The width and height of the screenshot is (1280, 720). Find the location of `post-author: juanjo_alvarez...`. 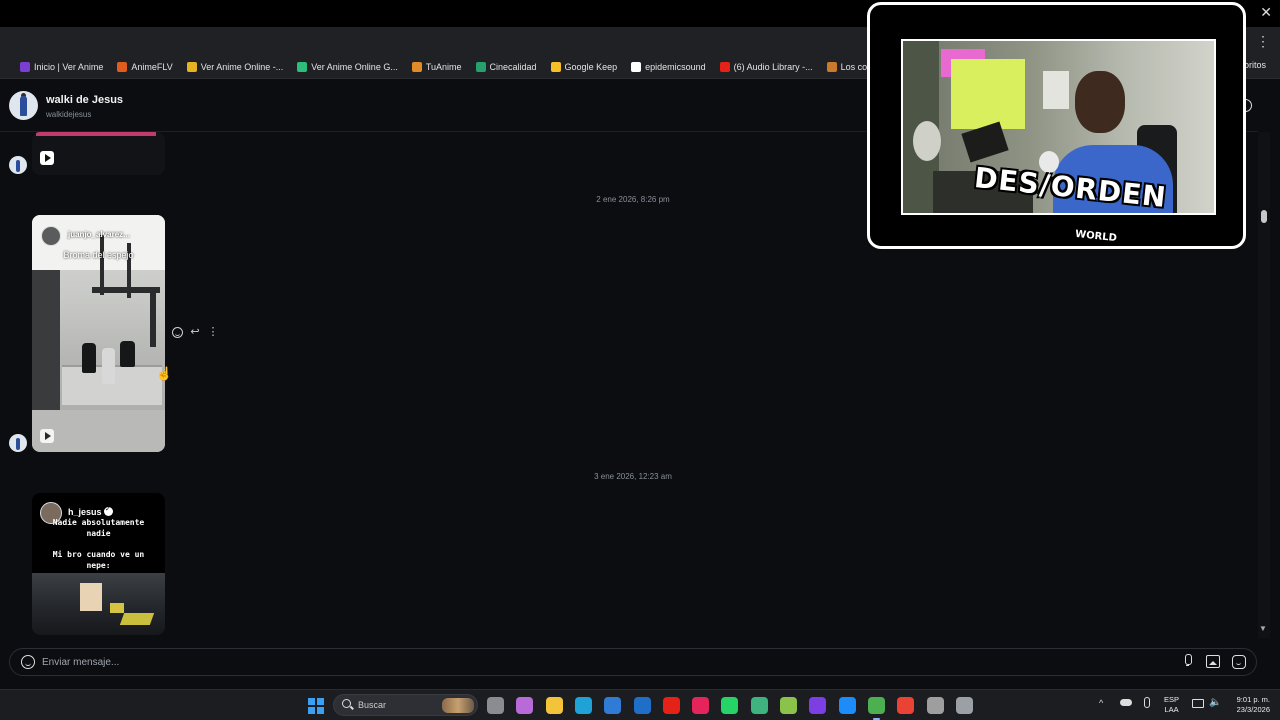

post-author: juanjo_alvarez... is located at coordinates (99, 234).